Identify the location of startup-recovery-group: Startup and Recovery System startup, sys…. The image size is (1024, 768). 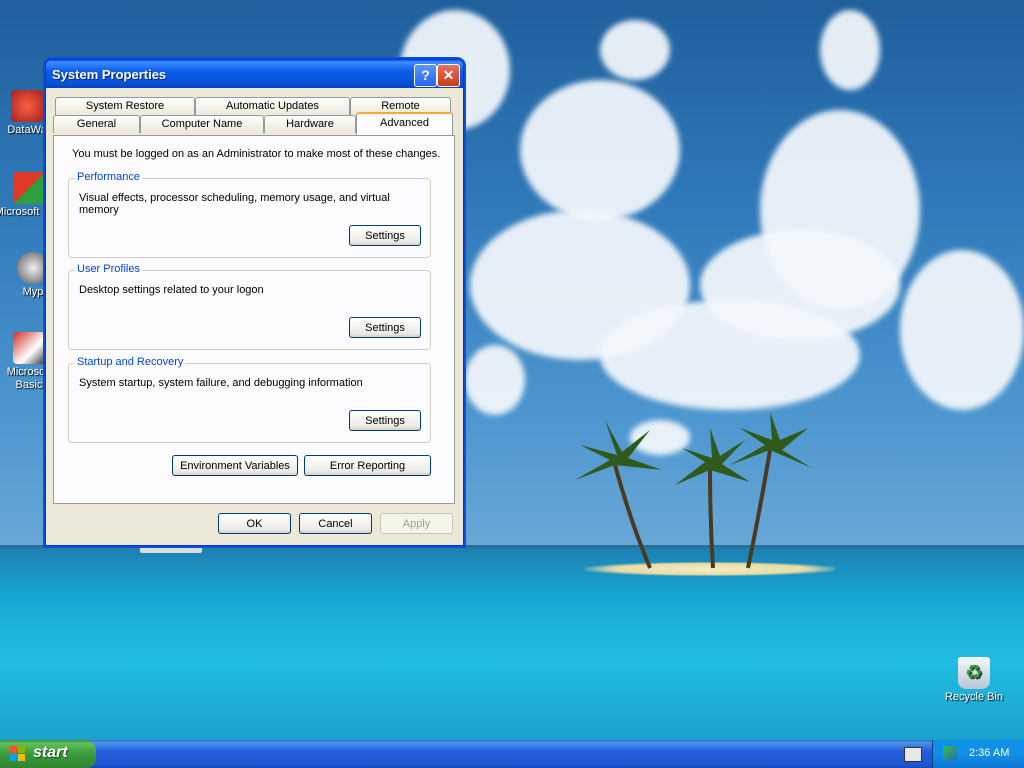
(249, 399).